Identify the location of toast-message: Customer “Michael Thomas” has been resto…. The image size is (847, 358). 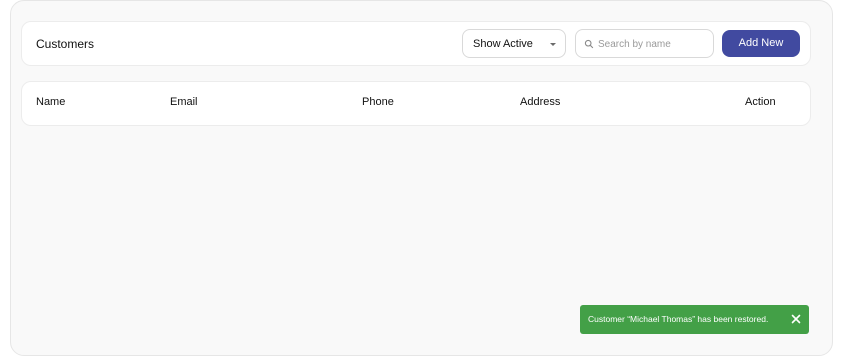
(678, 319).